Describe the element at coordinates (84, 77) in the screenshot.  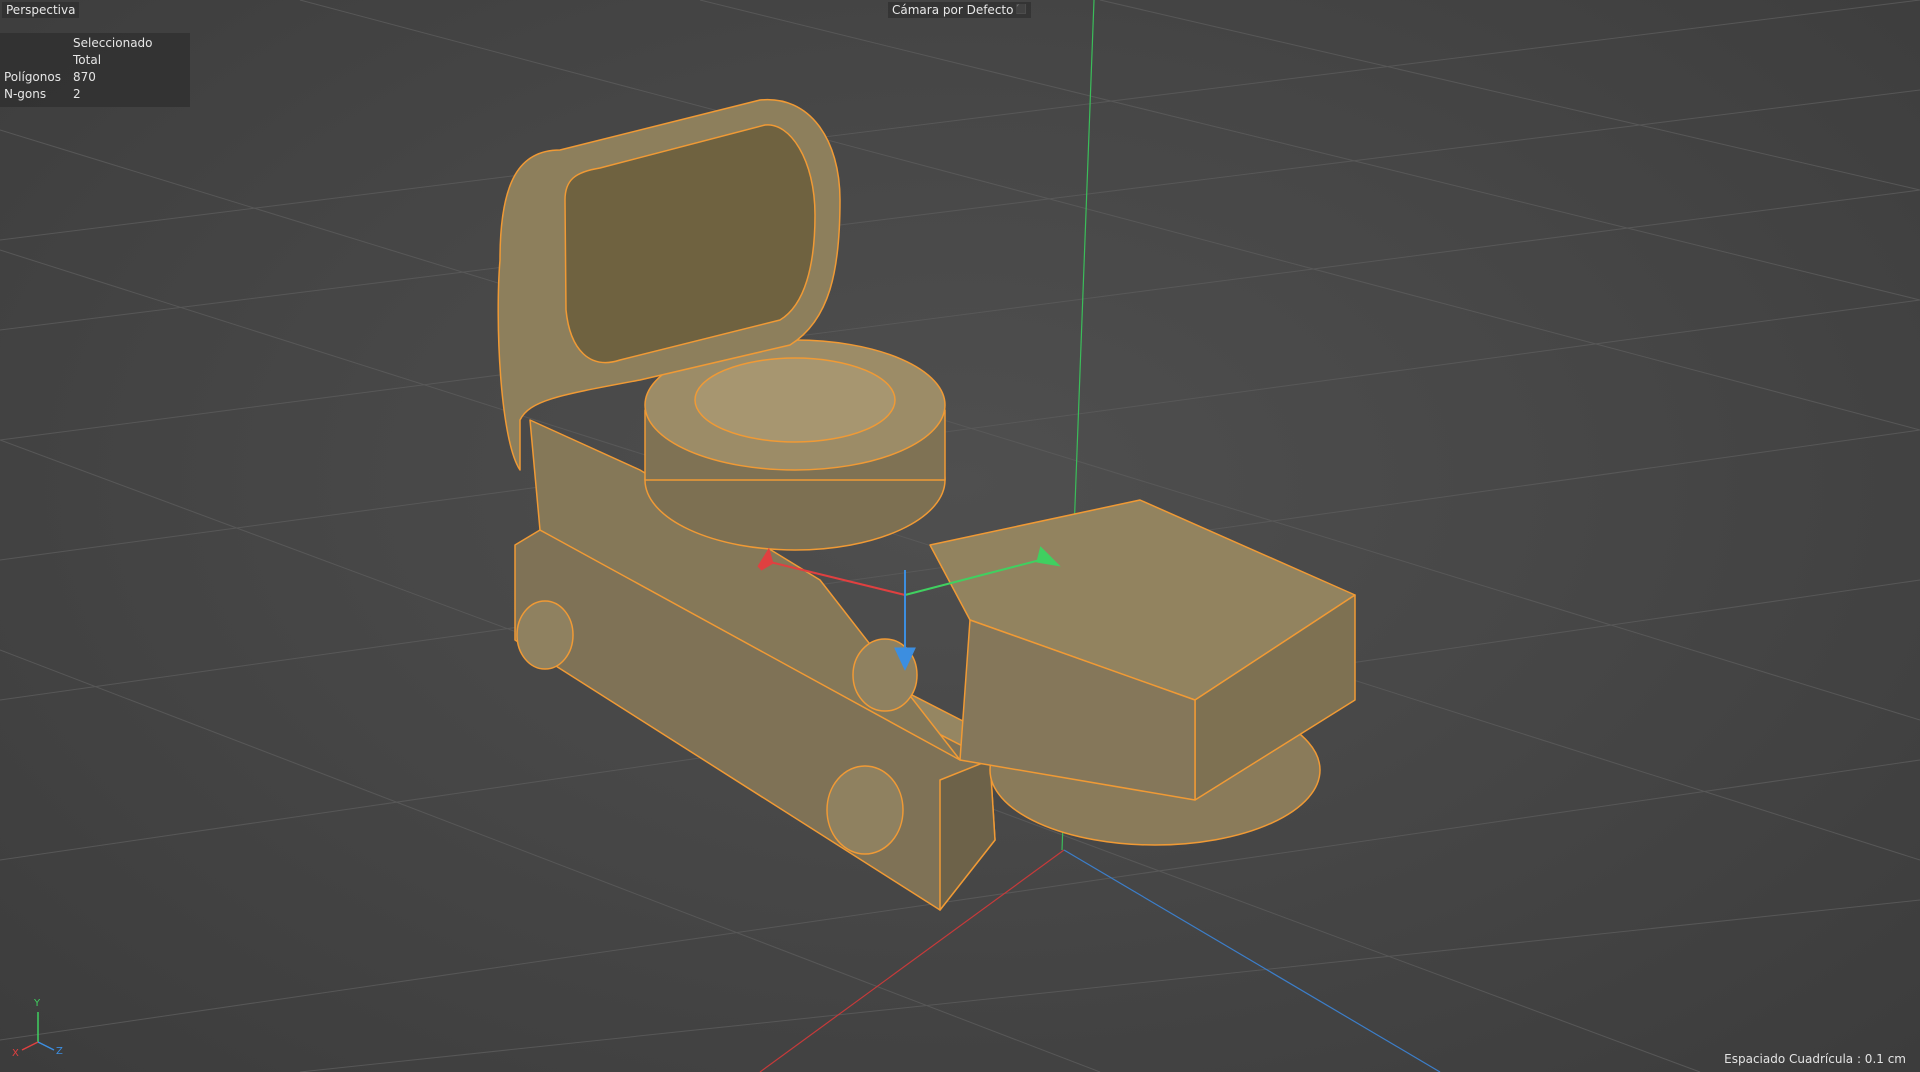
I see `stats-value: 870` at that location.